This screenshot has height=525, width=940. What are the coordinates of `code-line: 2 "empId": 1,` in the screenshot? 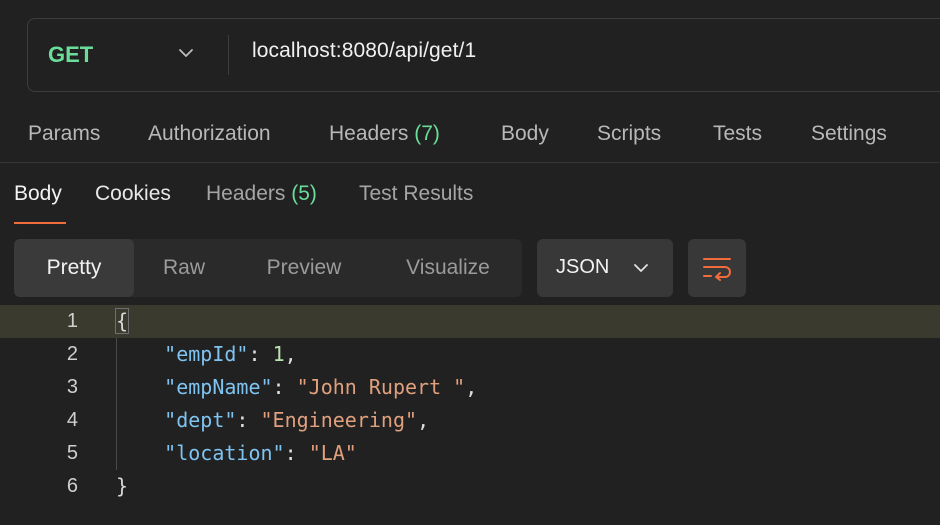 It's located at (470, 354).